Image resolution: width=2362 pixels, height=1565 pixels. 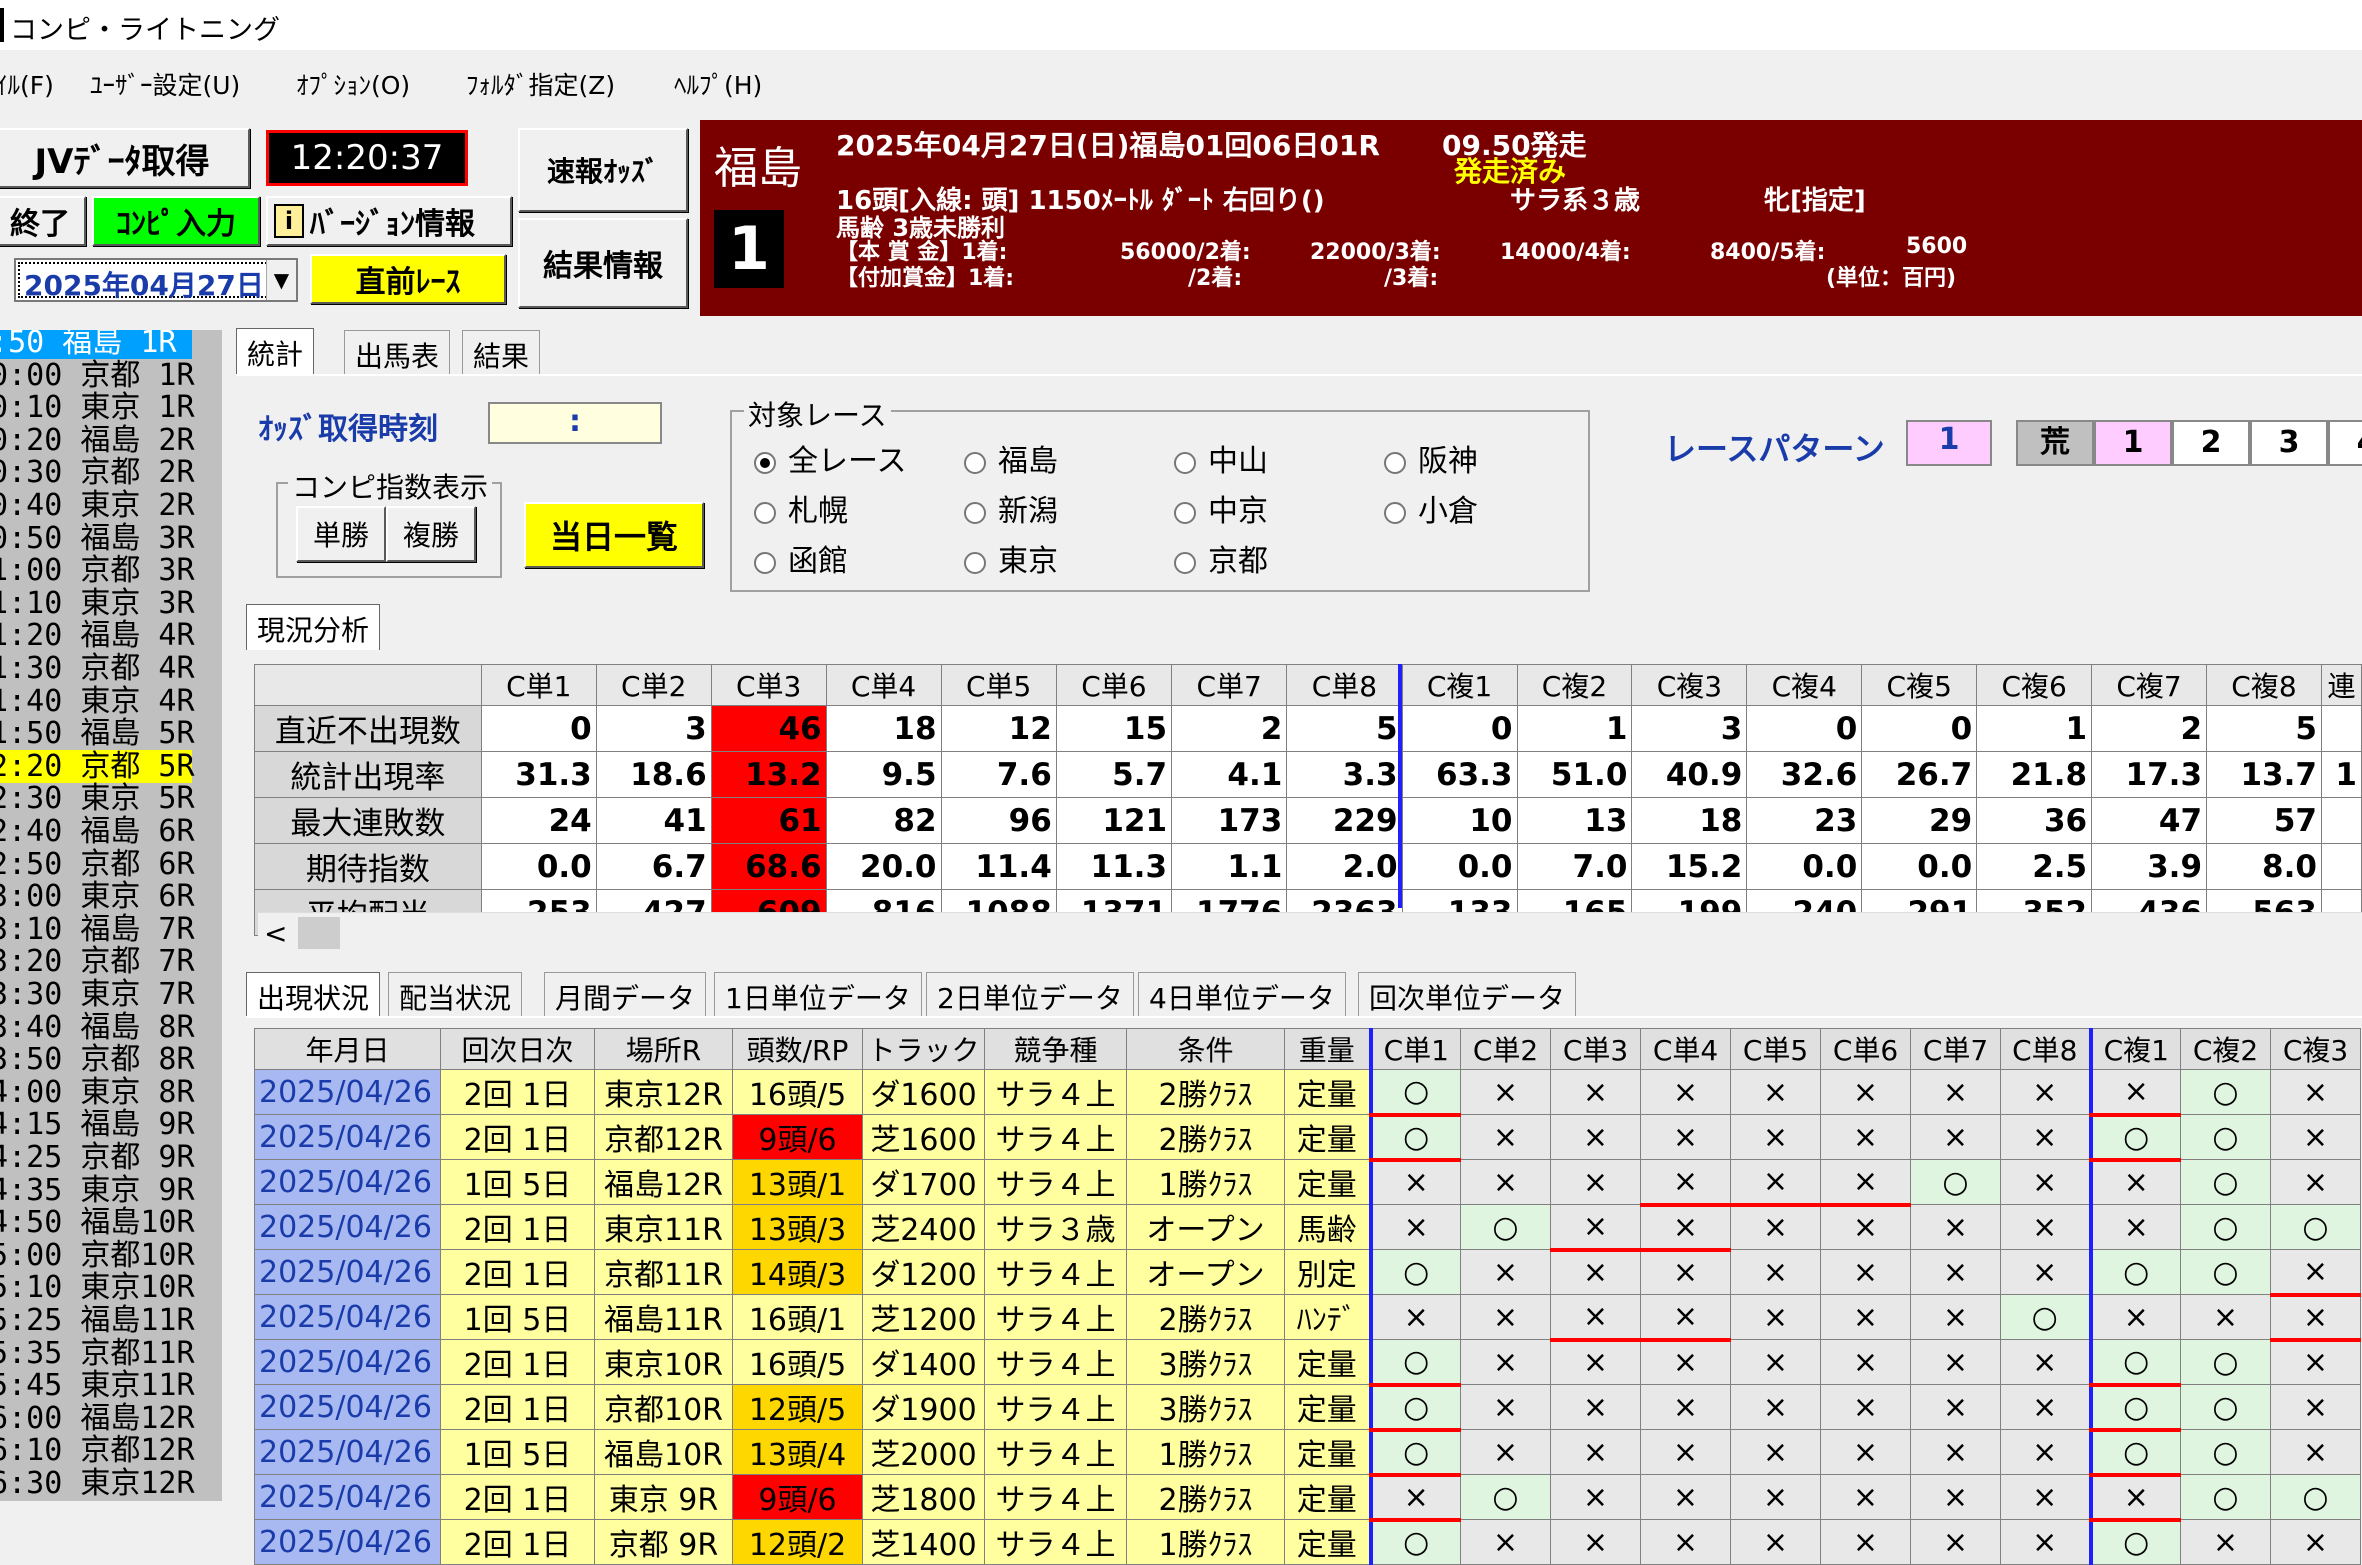 I want to click on analysis-cell: 229, so click(x=1344, y=820).